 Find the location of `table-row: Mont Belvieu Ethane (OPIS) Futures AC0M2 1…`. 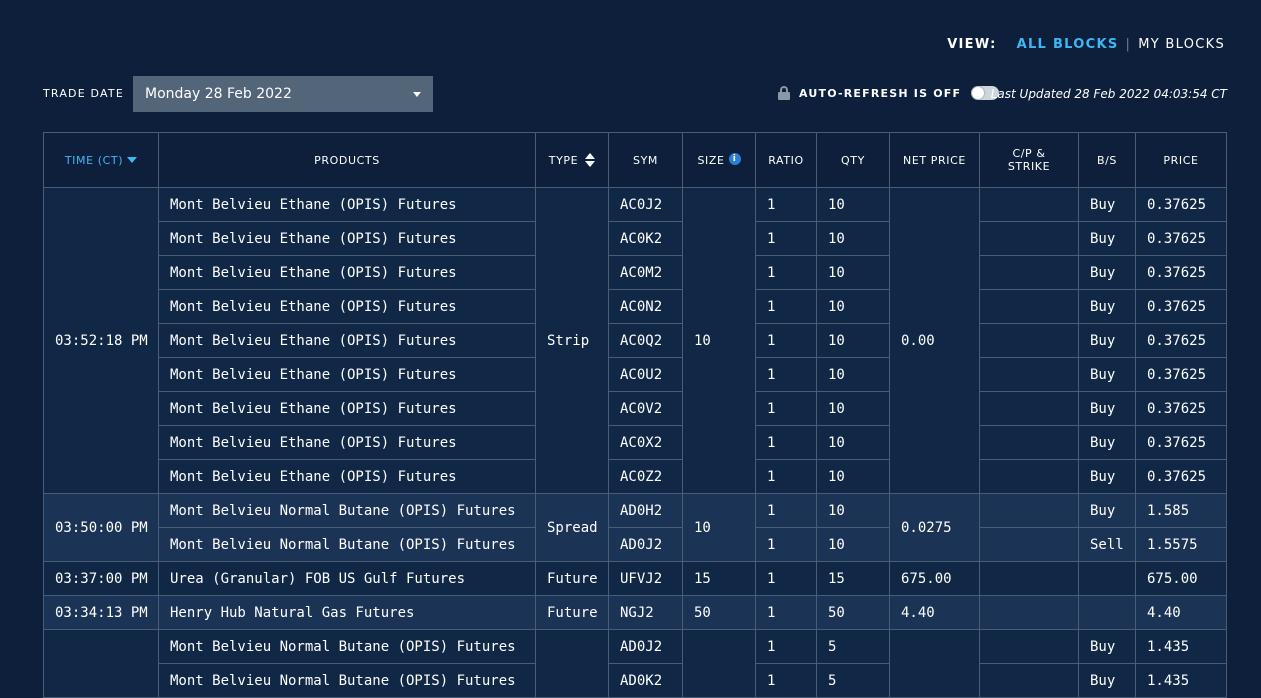

table-row: Mont Belvieu Ethane (OPIS) Futures AC0M2 1… is located at coordinates (635, 272).